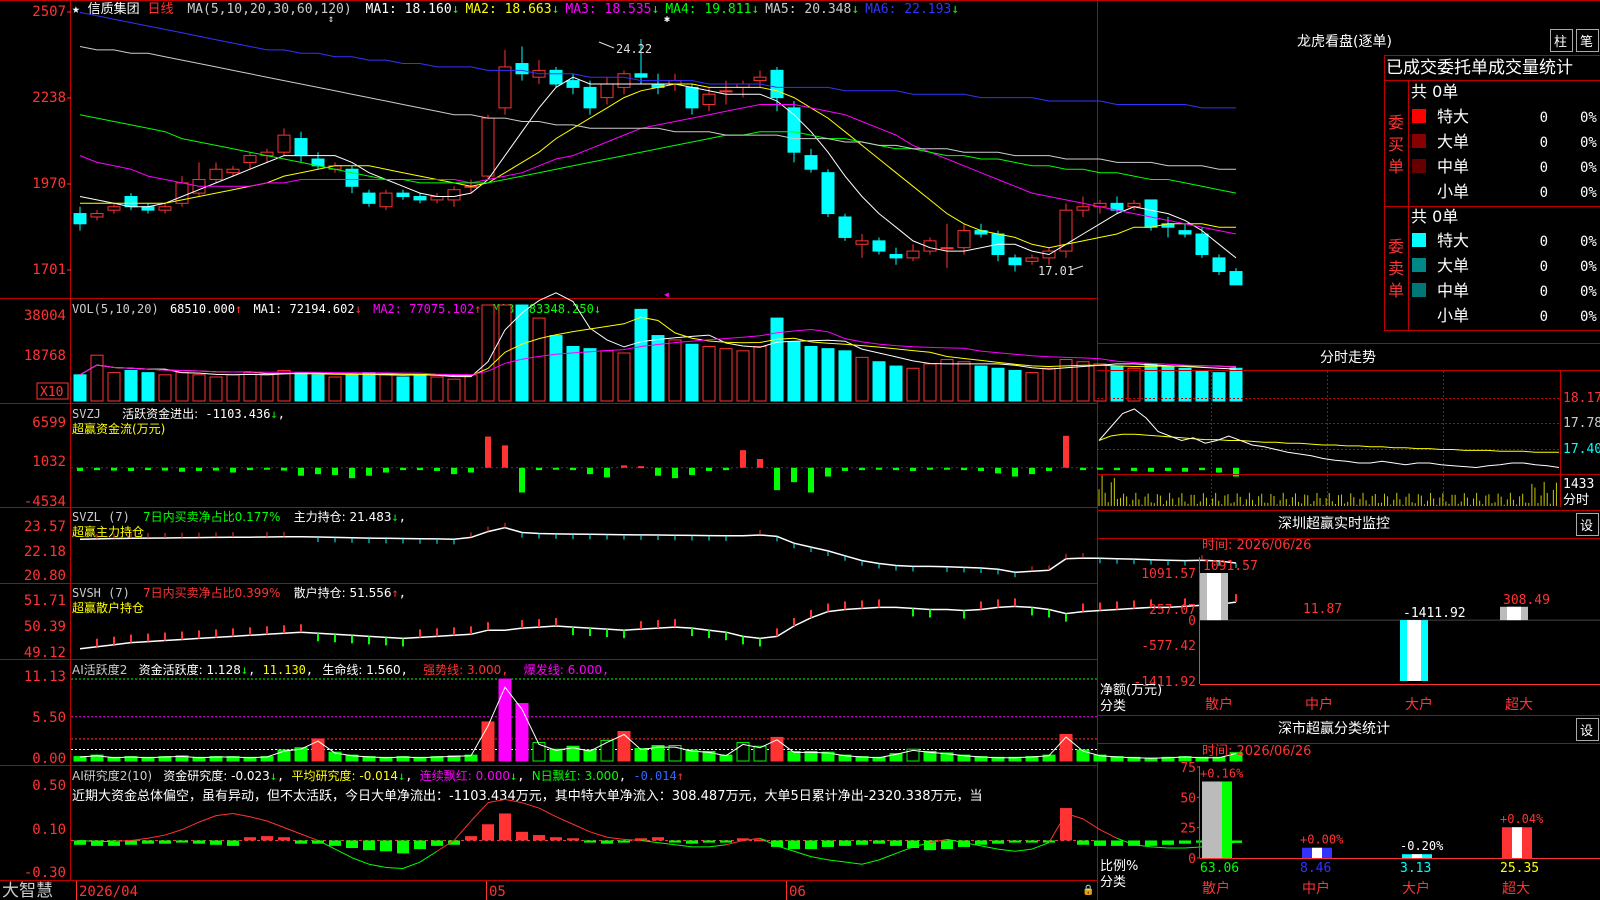 The height and width of the screenshot is (900, 1600). I want to click on ai2-chart, so click(656, 834).